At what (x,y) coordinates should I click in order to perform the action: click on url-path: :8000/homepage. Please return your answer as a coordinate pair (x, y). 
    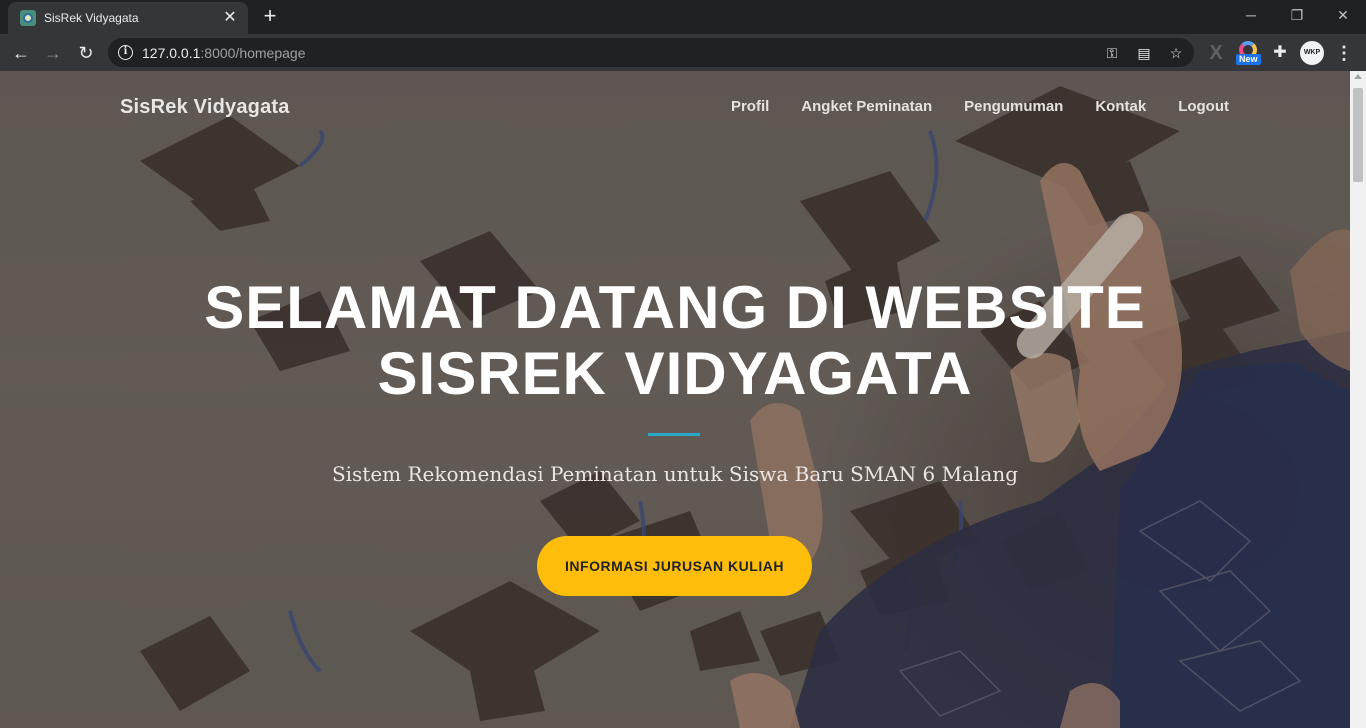
    Looking at the image, I should click on (253, 53).